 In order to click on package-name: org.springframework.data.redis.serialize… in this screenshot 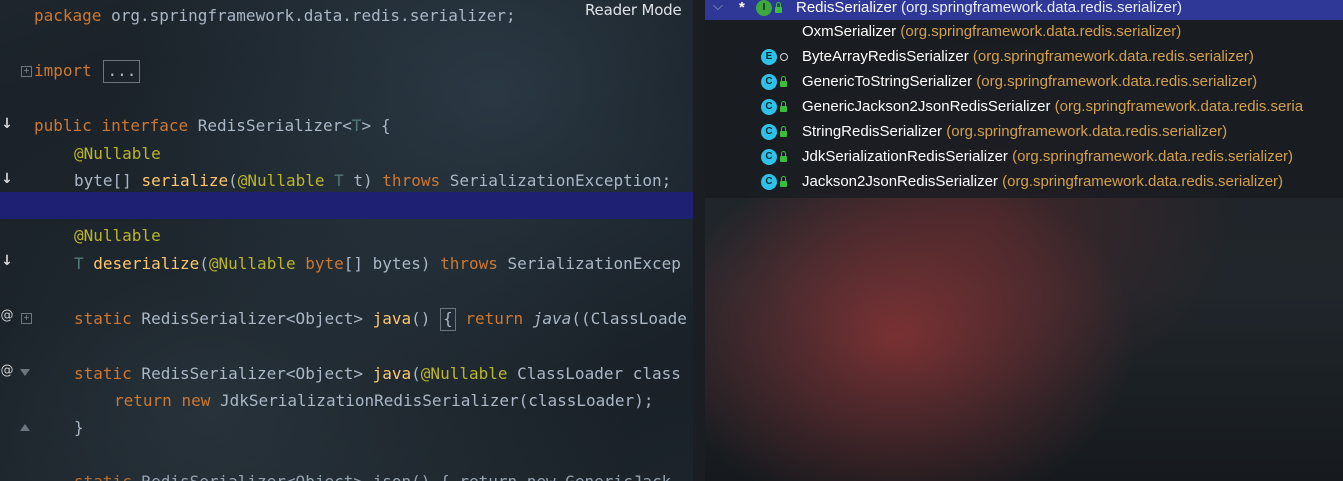, I will do `click(308, 15)`.